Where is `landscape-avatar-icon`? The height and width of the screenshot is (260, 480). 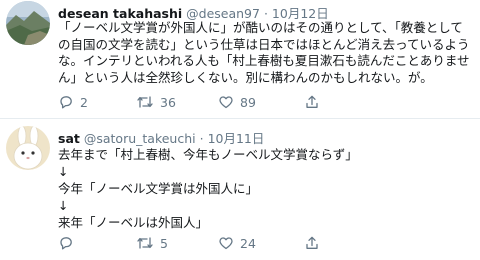
landscape-avatar-icon is located at coordinates (28, 23).